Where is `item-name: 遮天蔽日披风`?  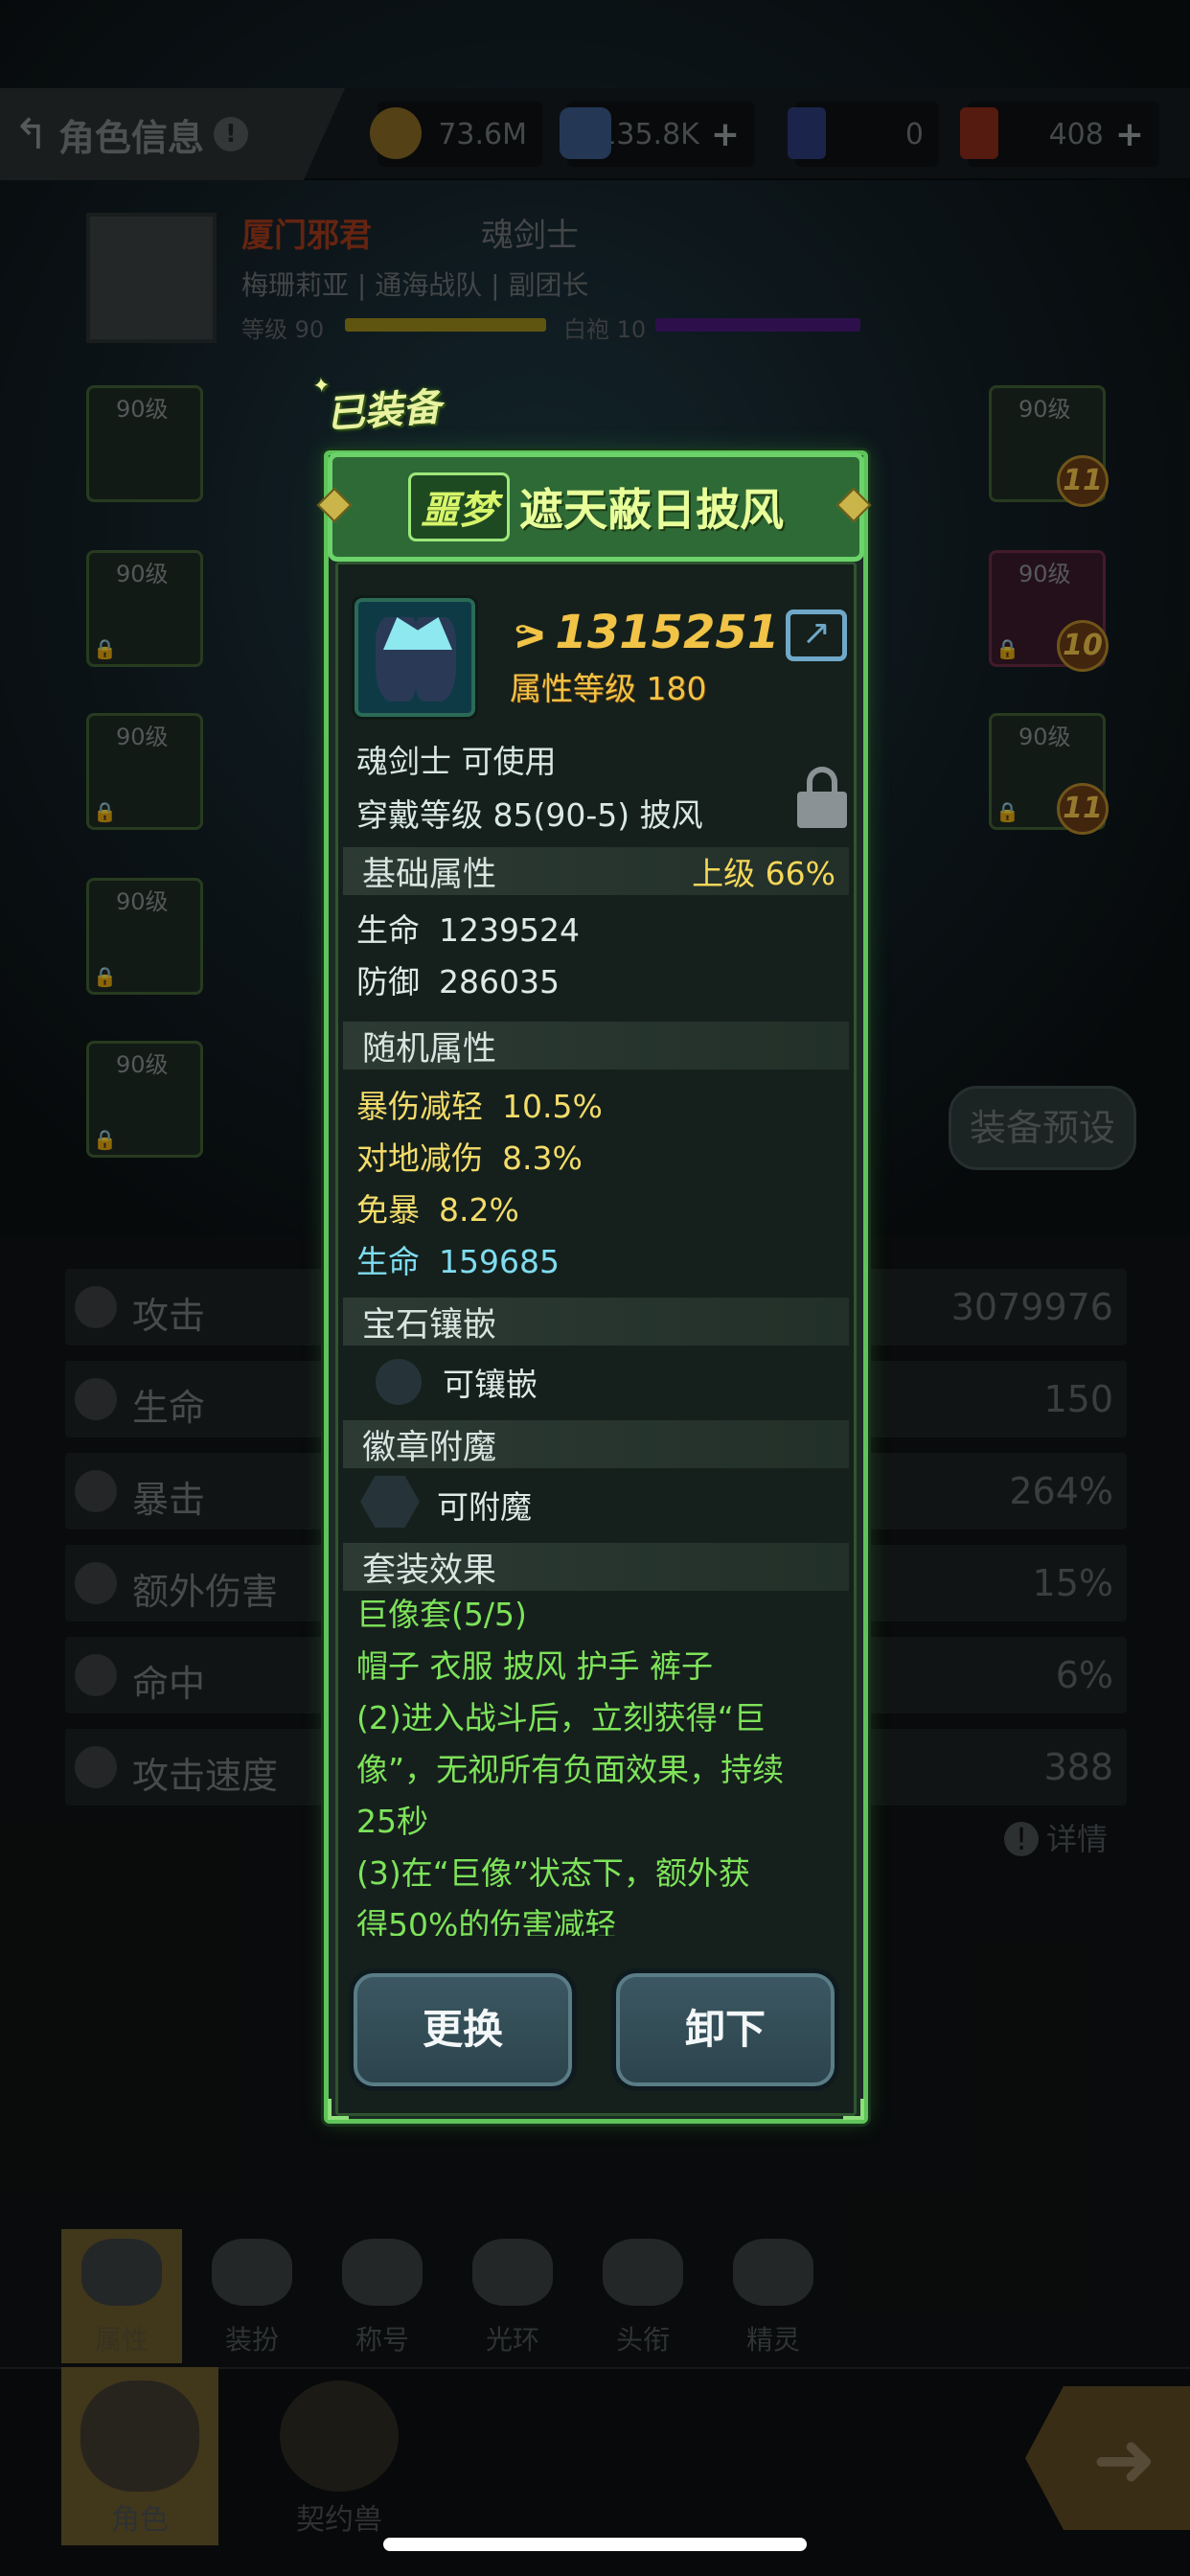 item-name: 遮天蔽日披风 is located at coordinates (652, 510).